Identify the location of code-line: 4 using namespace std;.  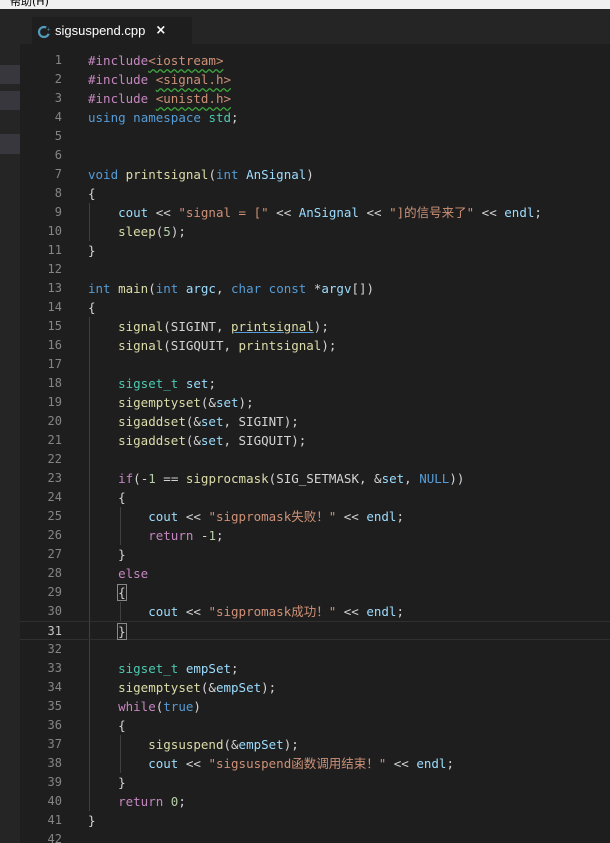
(315, 117).